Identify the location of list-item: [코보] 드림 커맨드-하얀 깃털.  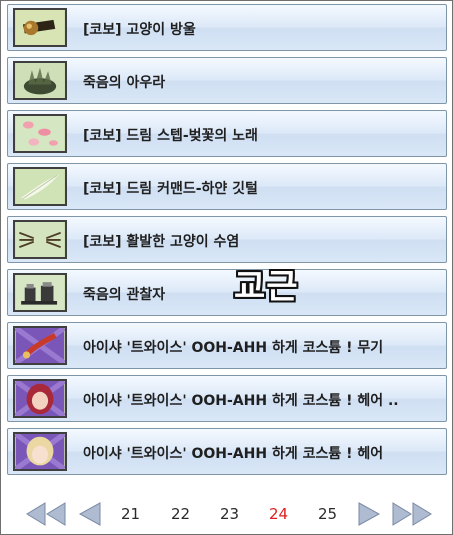
(227, 186).